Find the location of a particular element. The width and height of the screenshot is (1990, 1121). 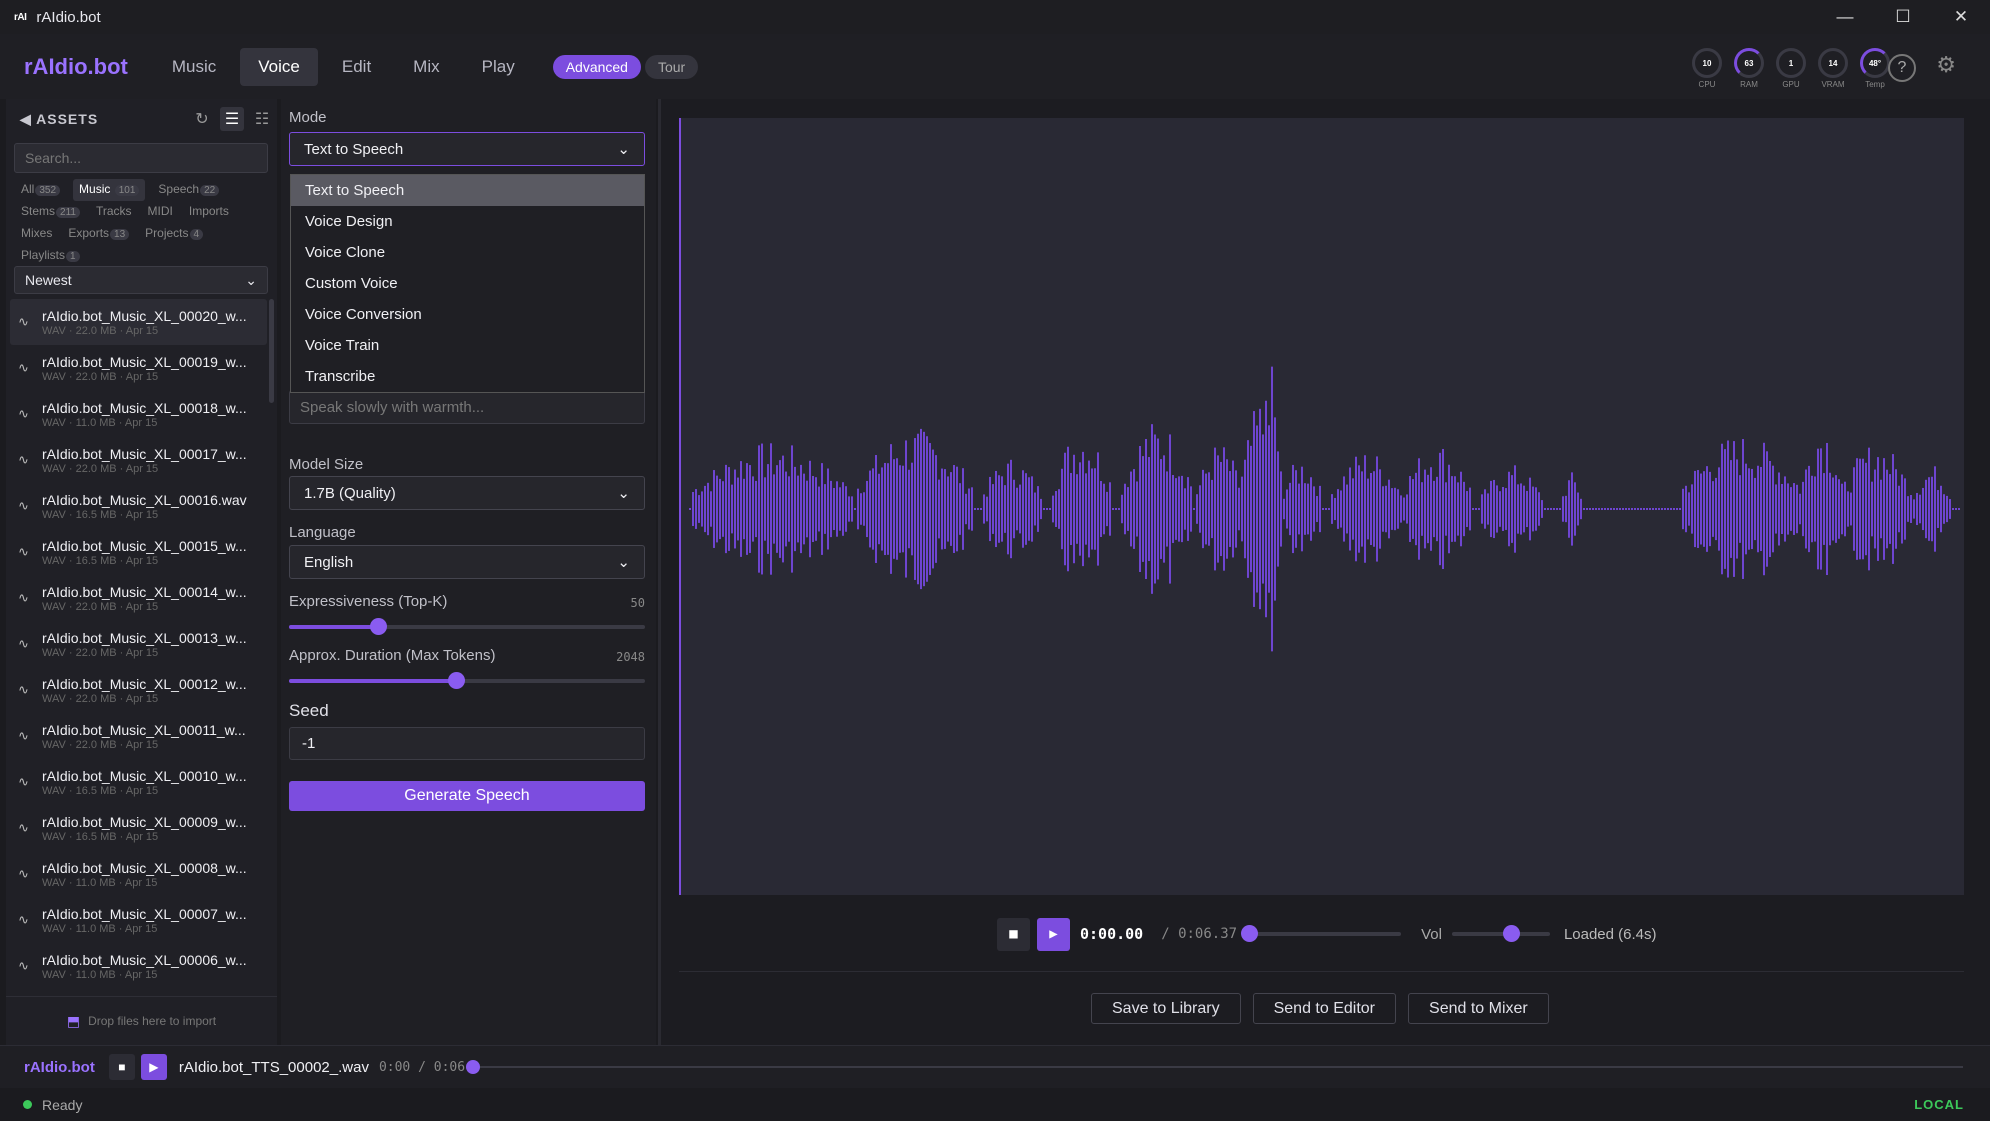

filter-playlists: Playlists 1 is located at coordinates (50, 256).